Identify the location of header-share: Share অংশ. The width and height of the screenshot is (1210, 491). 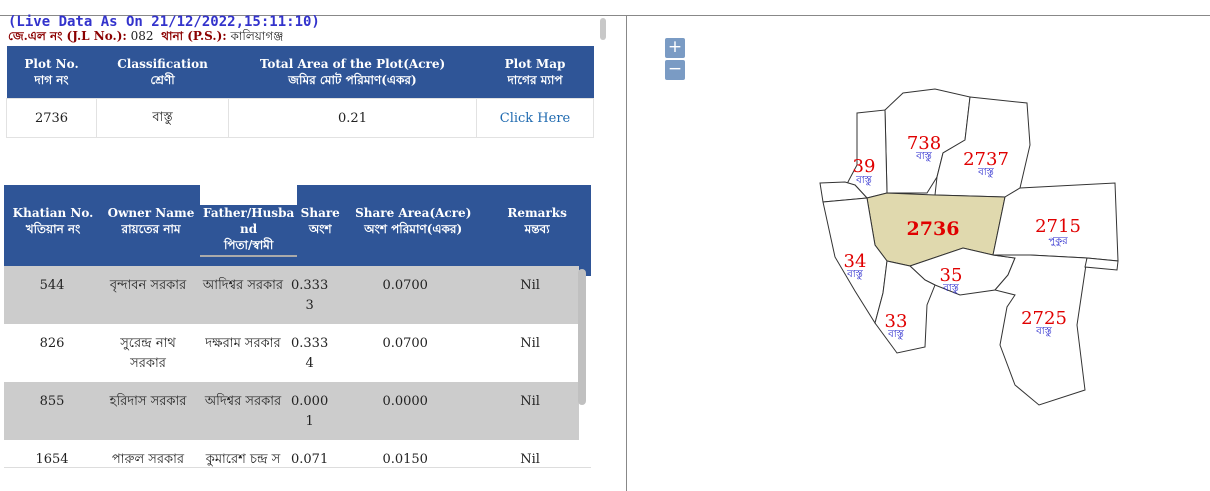
(320, 221).